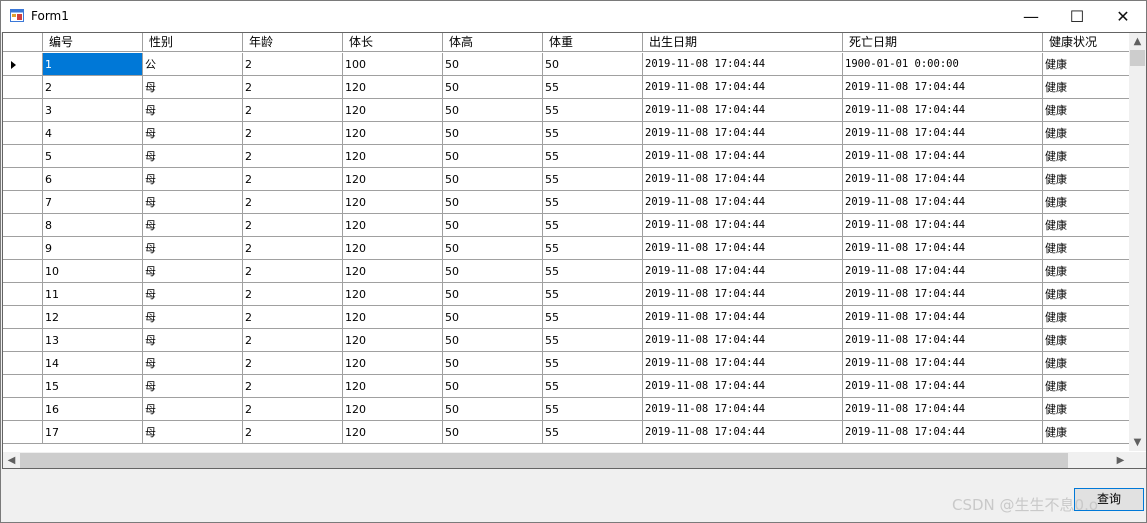  Describe the element at coordinates (193, 64) in the screenshot. I see `cell-gender: 公` at that location.